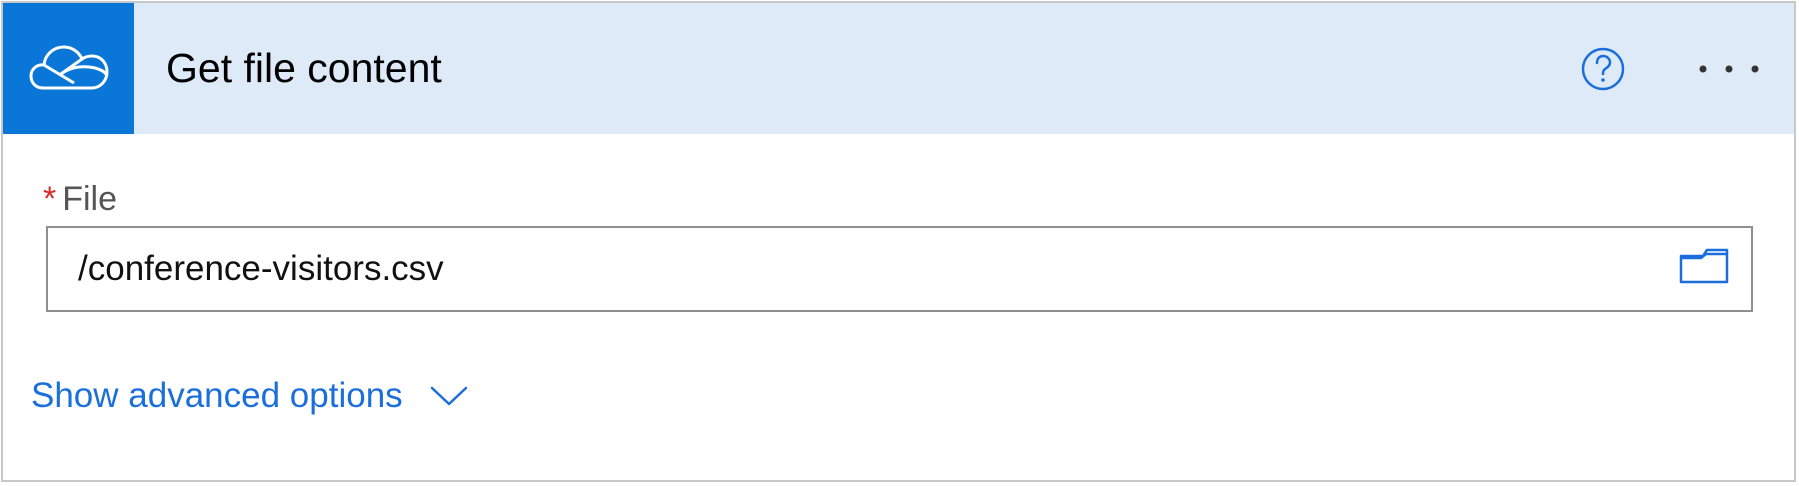  I want to click on help-button, so click(1603, 71).